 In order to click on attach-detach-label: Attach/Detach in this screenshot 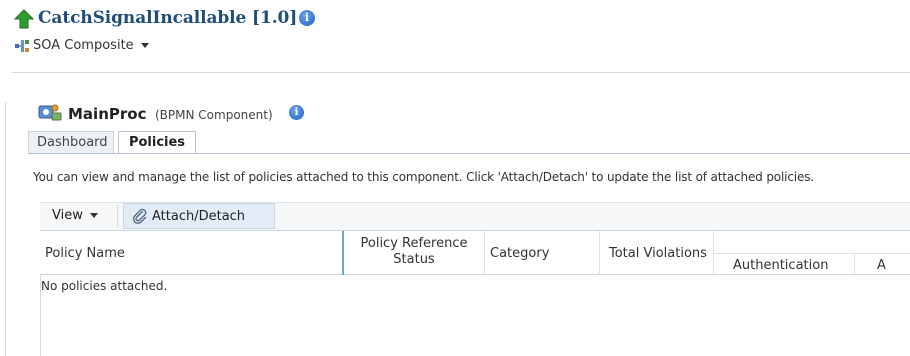, I will do `click(199, 216)`.